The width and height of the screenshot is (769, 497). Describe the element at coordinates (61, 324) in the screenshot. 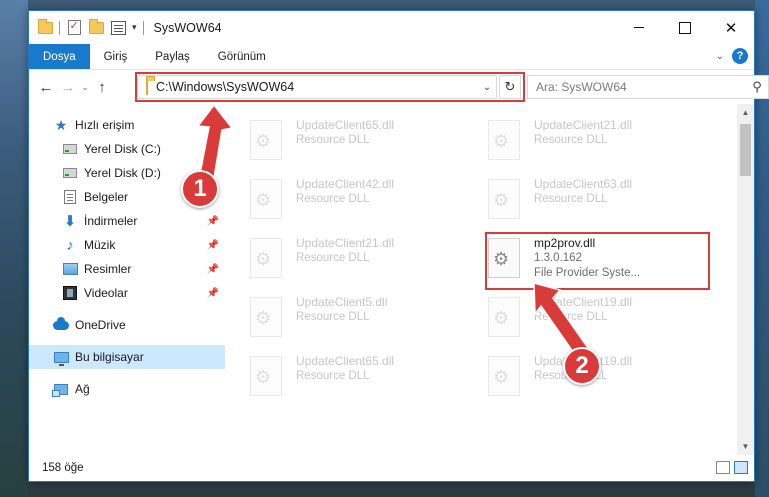

I see `onedrive-icon` at that location.